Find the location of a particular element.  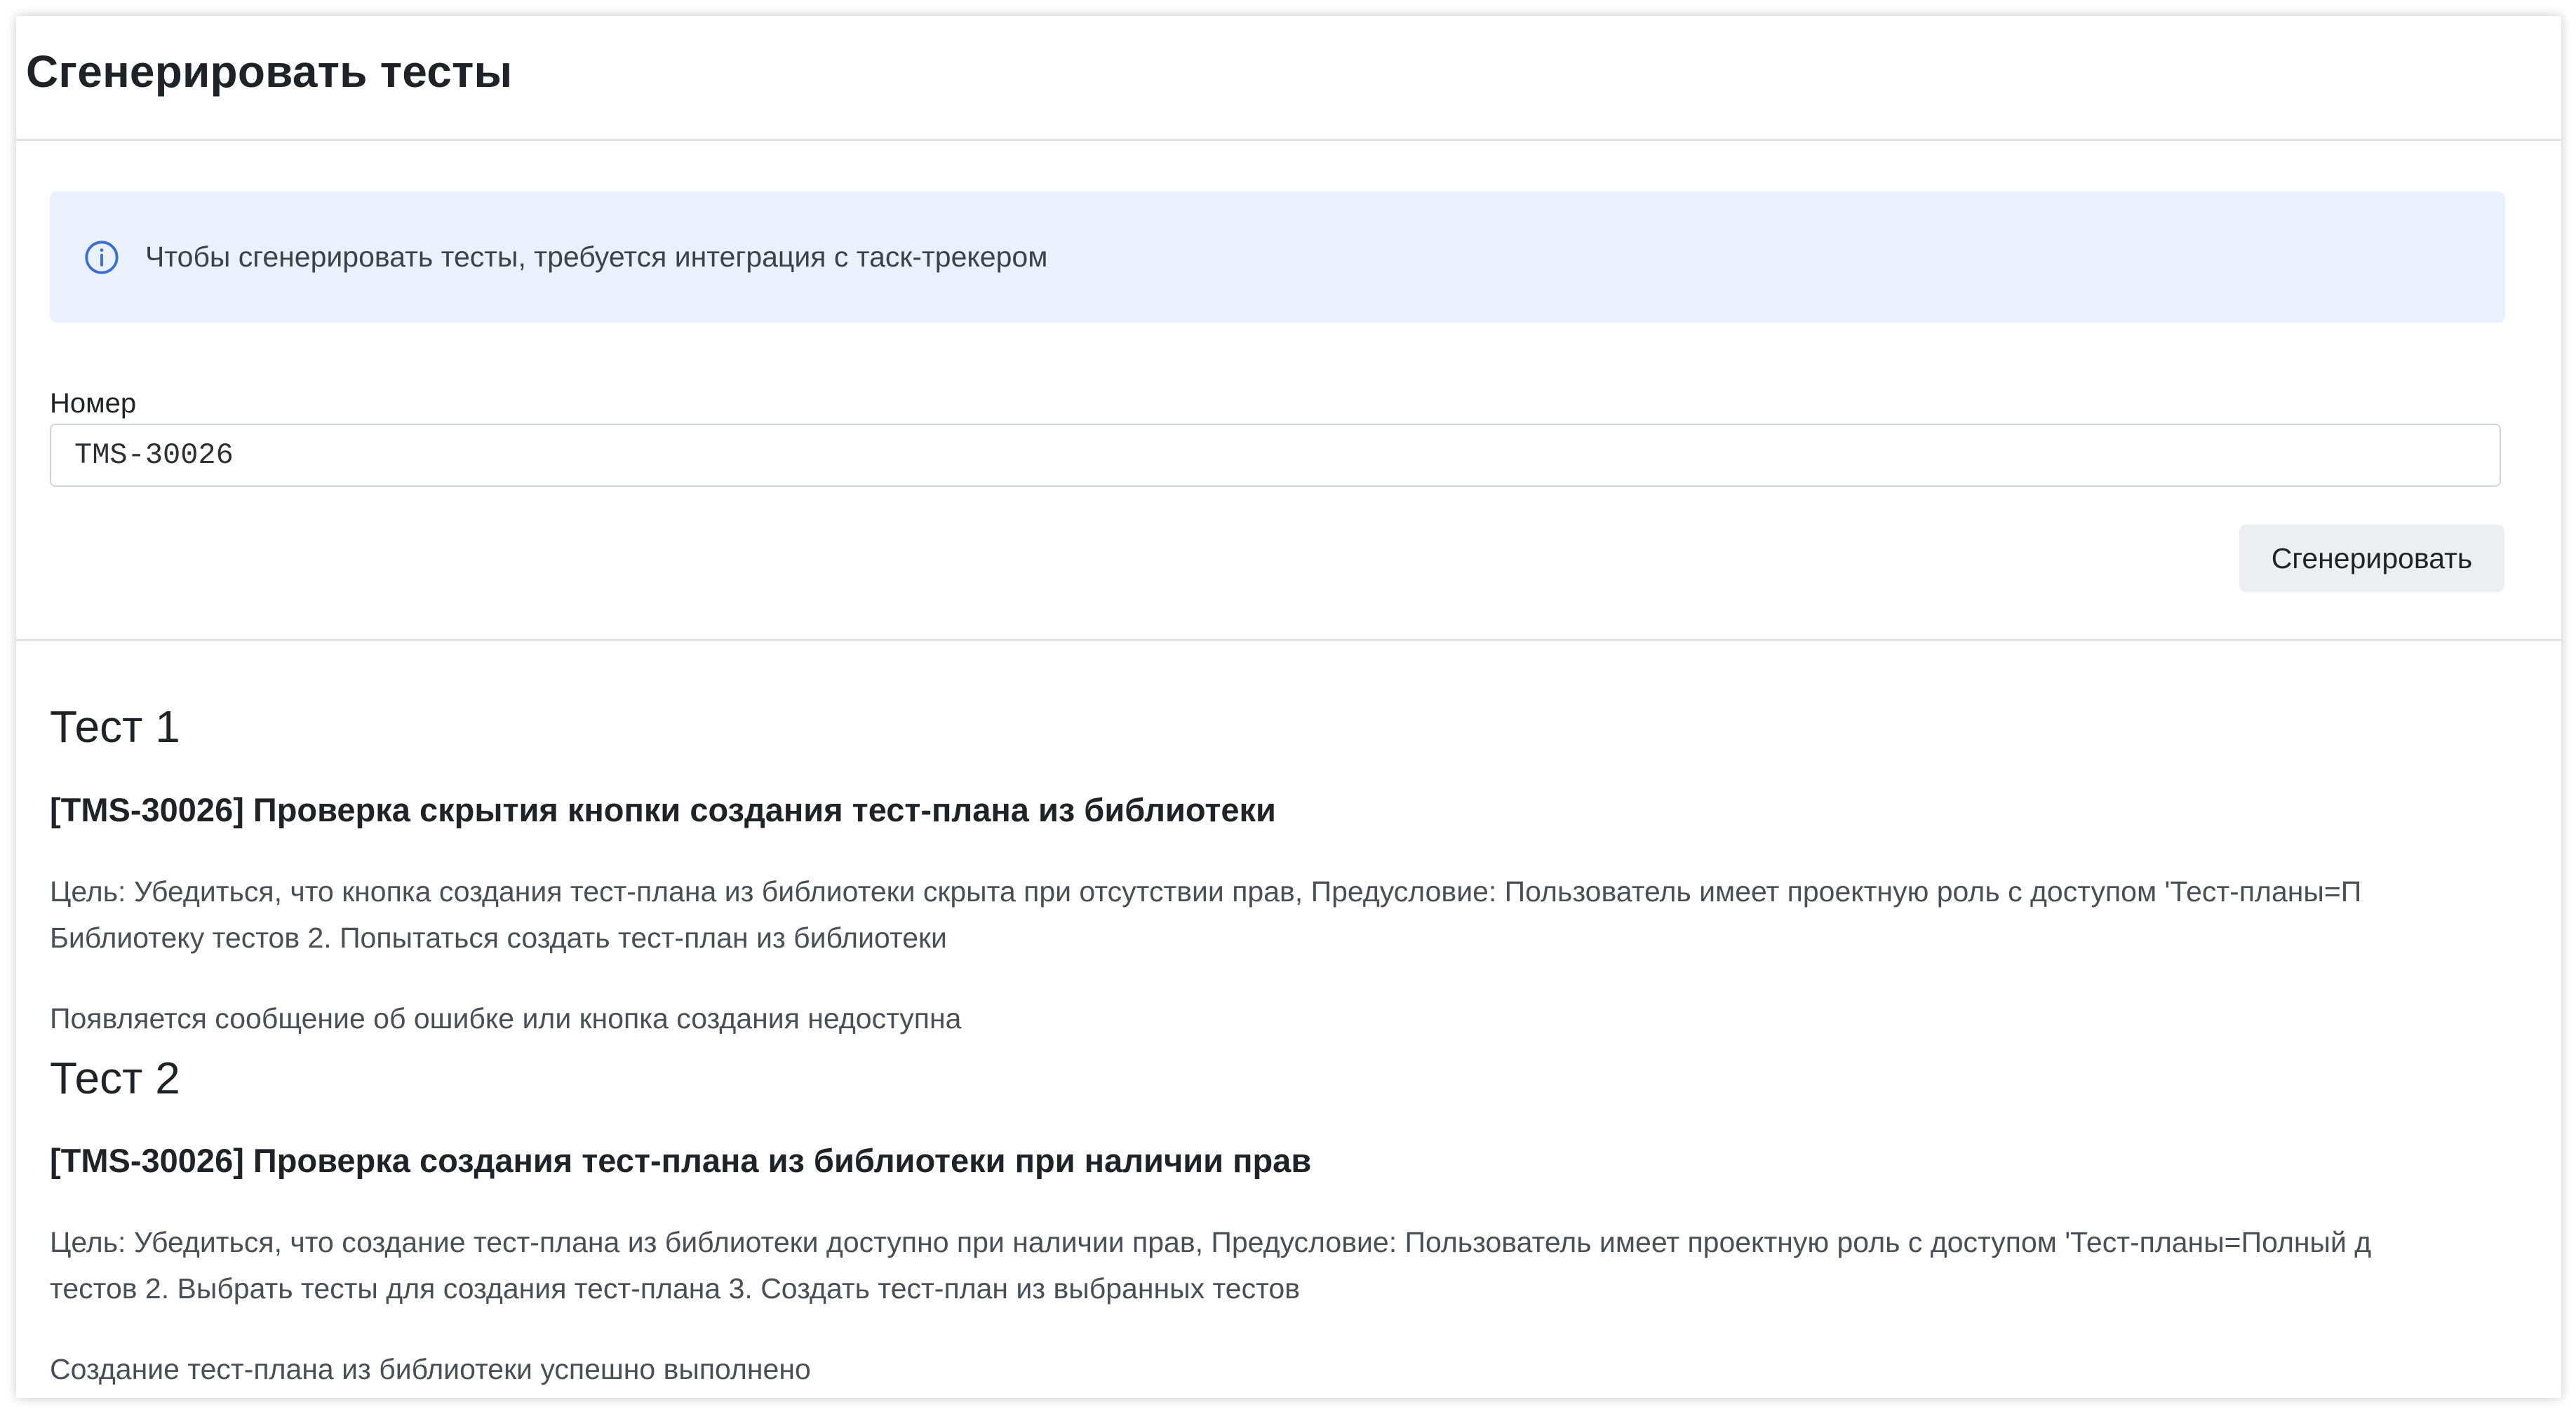

info-icon is located at coordinates (102, 257).